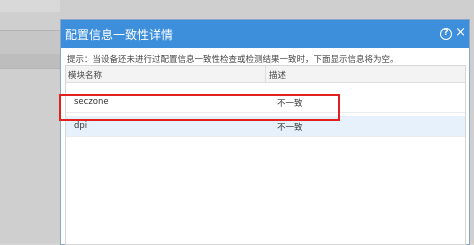 This screenshot has height=245, width=474. Describe the element at coordinates (446, 34) in the screenshot. I see `help-icon: ?` at that location.